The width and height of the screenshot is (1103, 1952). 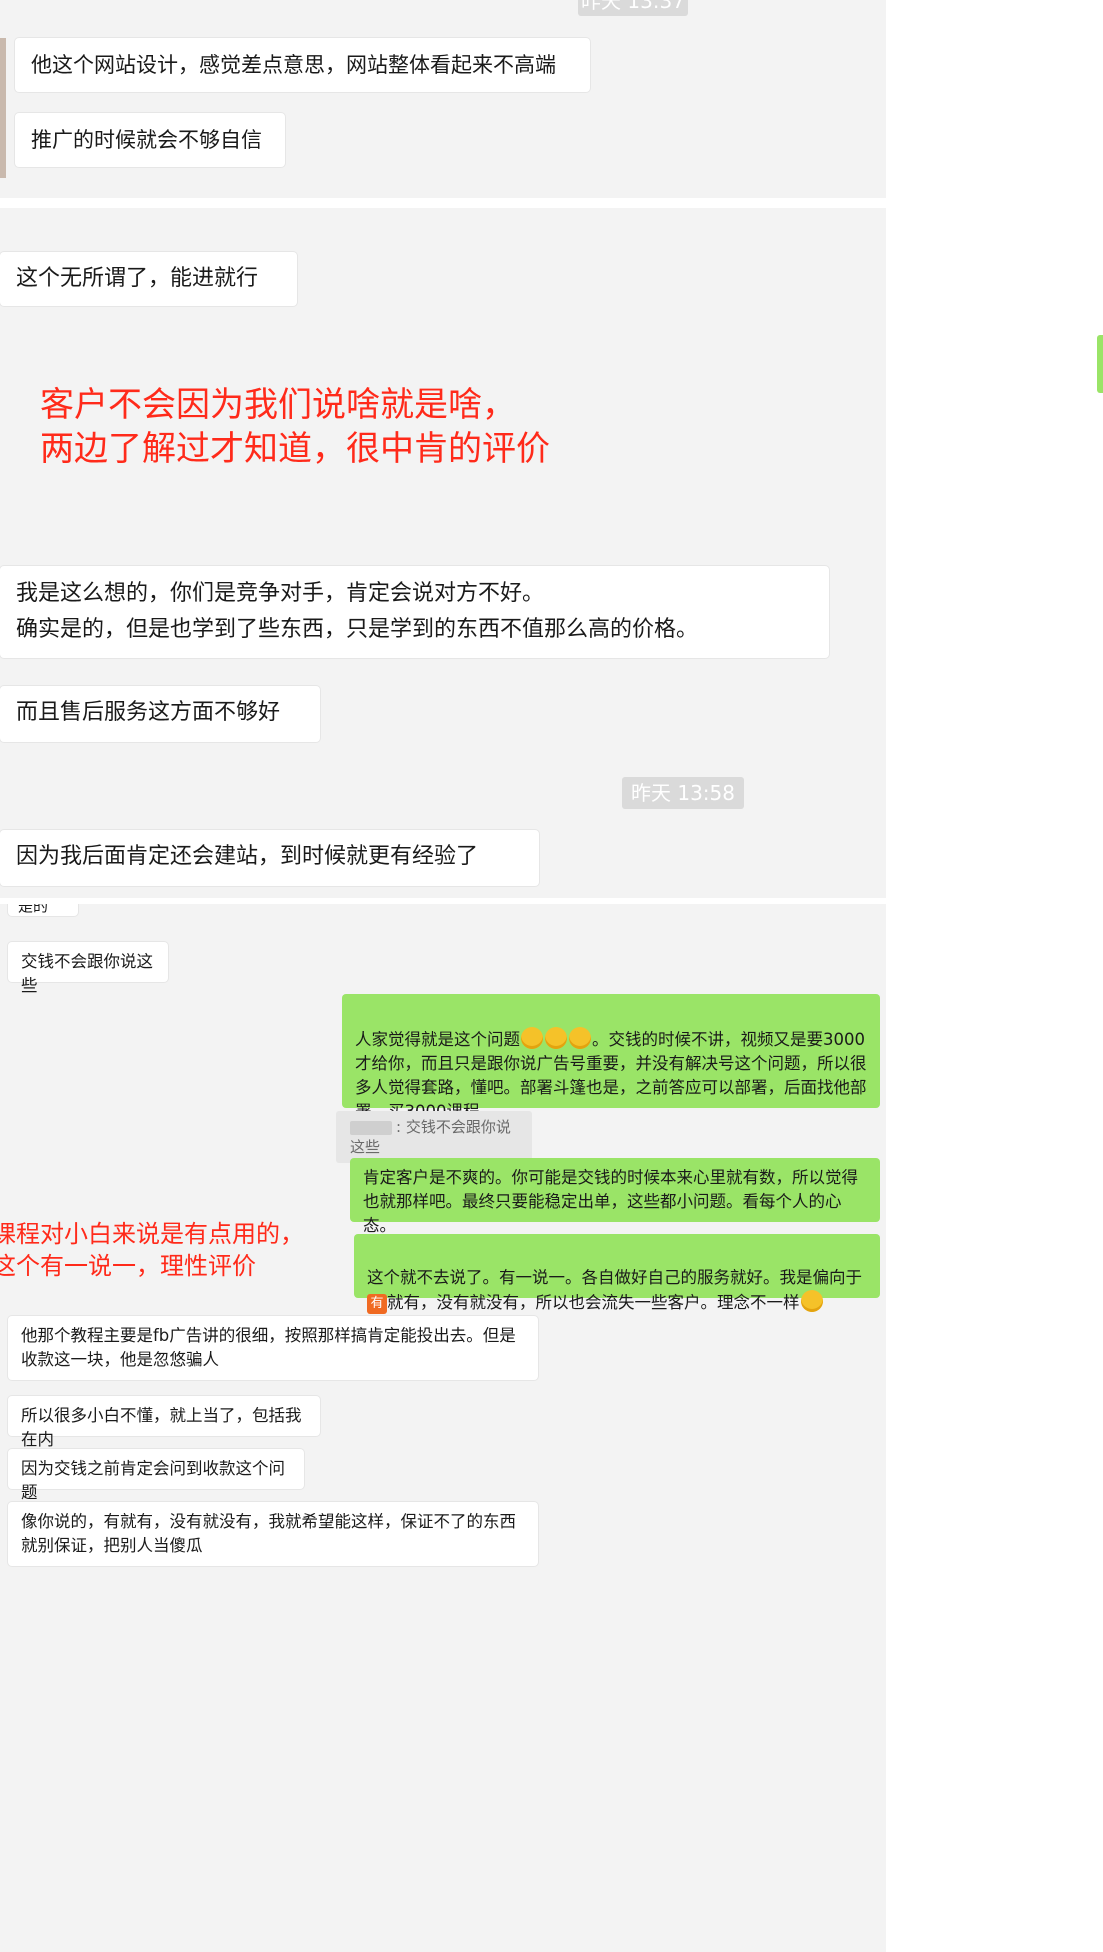 I want to click on avatar, so click(x=3, y=108).